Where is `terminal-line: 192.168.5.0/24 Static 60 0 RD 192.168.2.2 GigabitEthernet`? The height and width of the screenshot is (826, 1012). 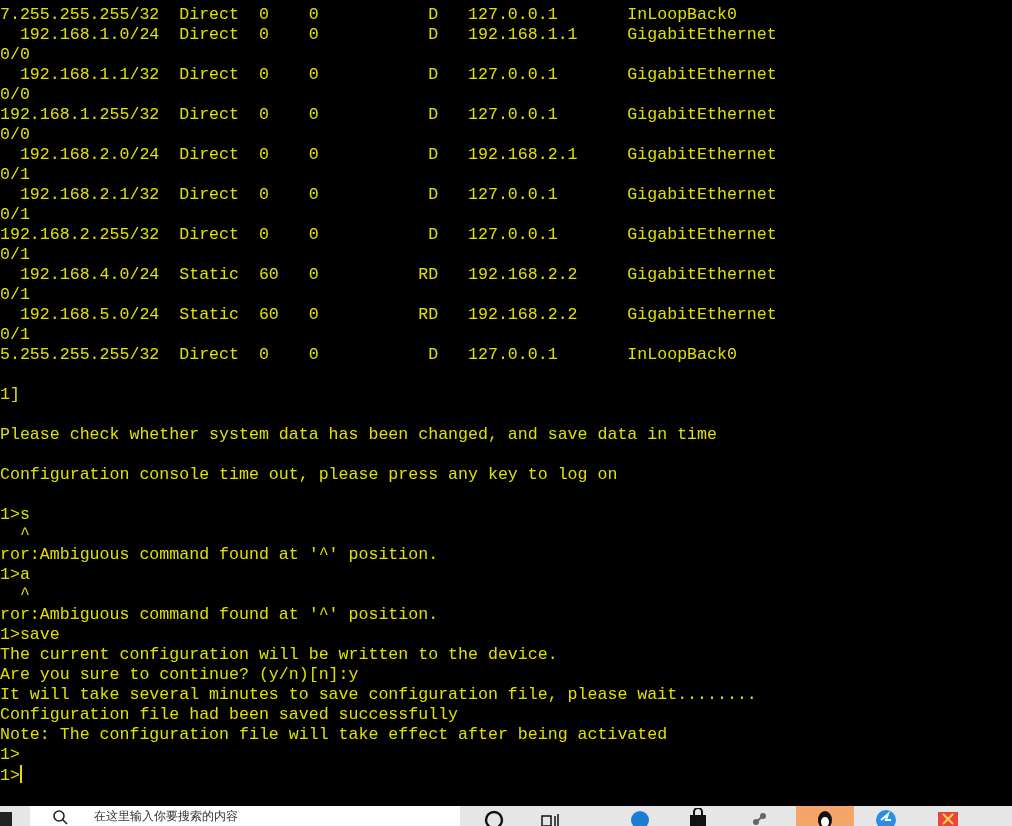 terminal-line: 192.168.5.0/24 Static 60 0 RD 192.168.2.2 GigabitEthernet is located at coordinates (397, 315).